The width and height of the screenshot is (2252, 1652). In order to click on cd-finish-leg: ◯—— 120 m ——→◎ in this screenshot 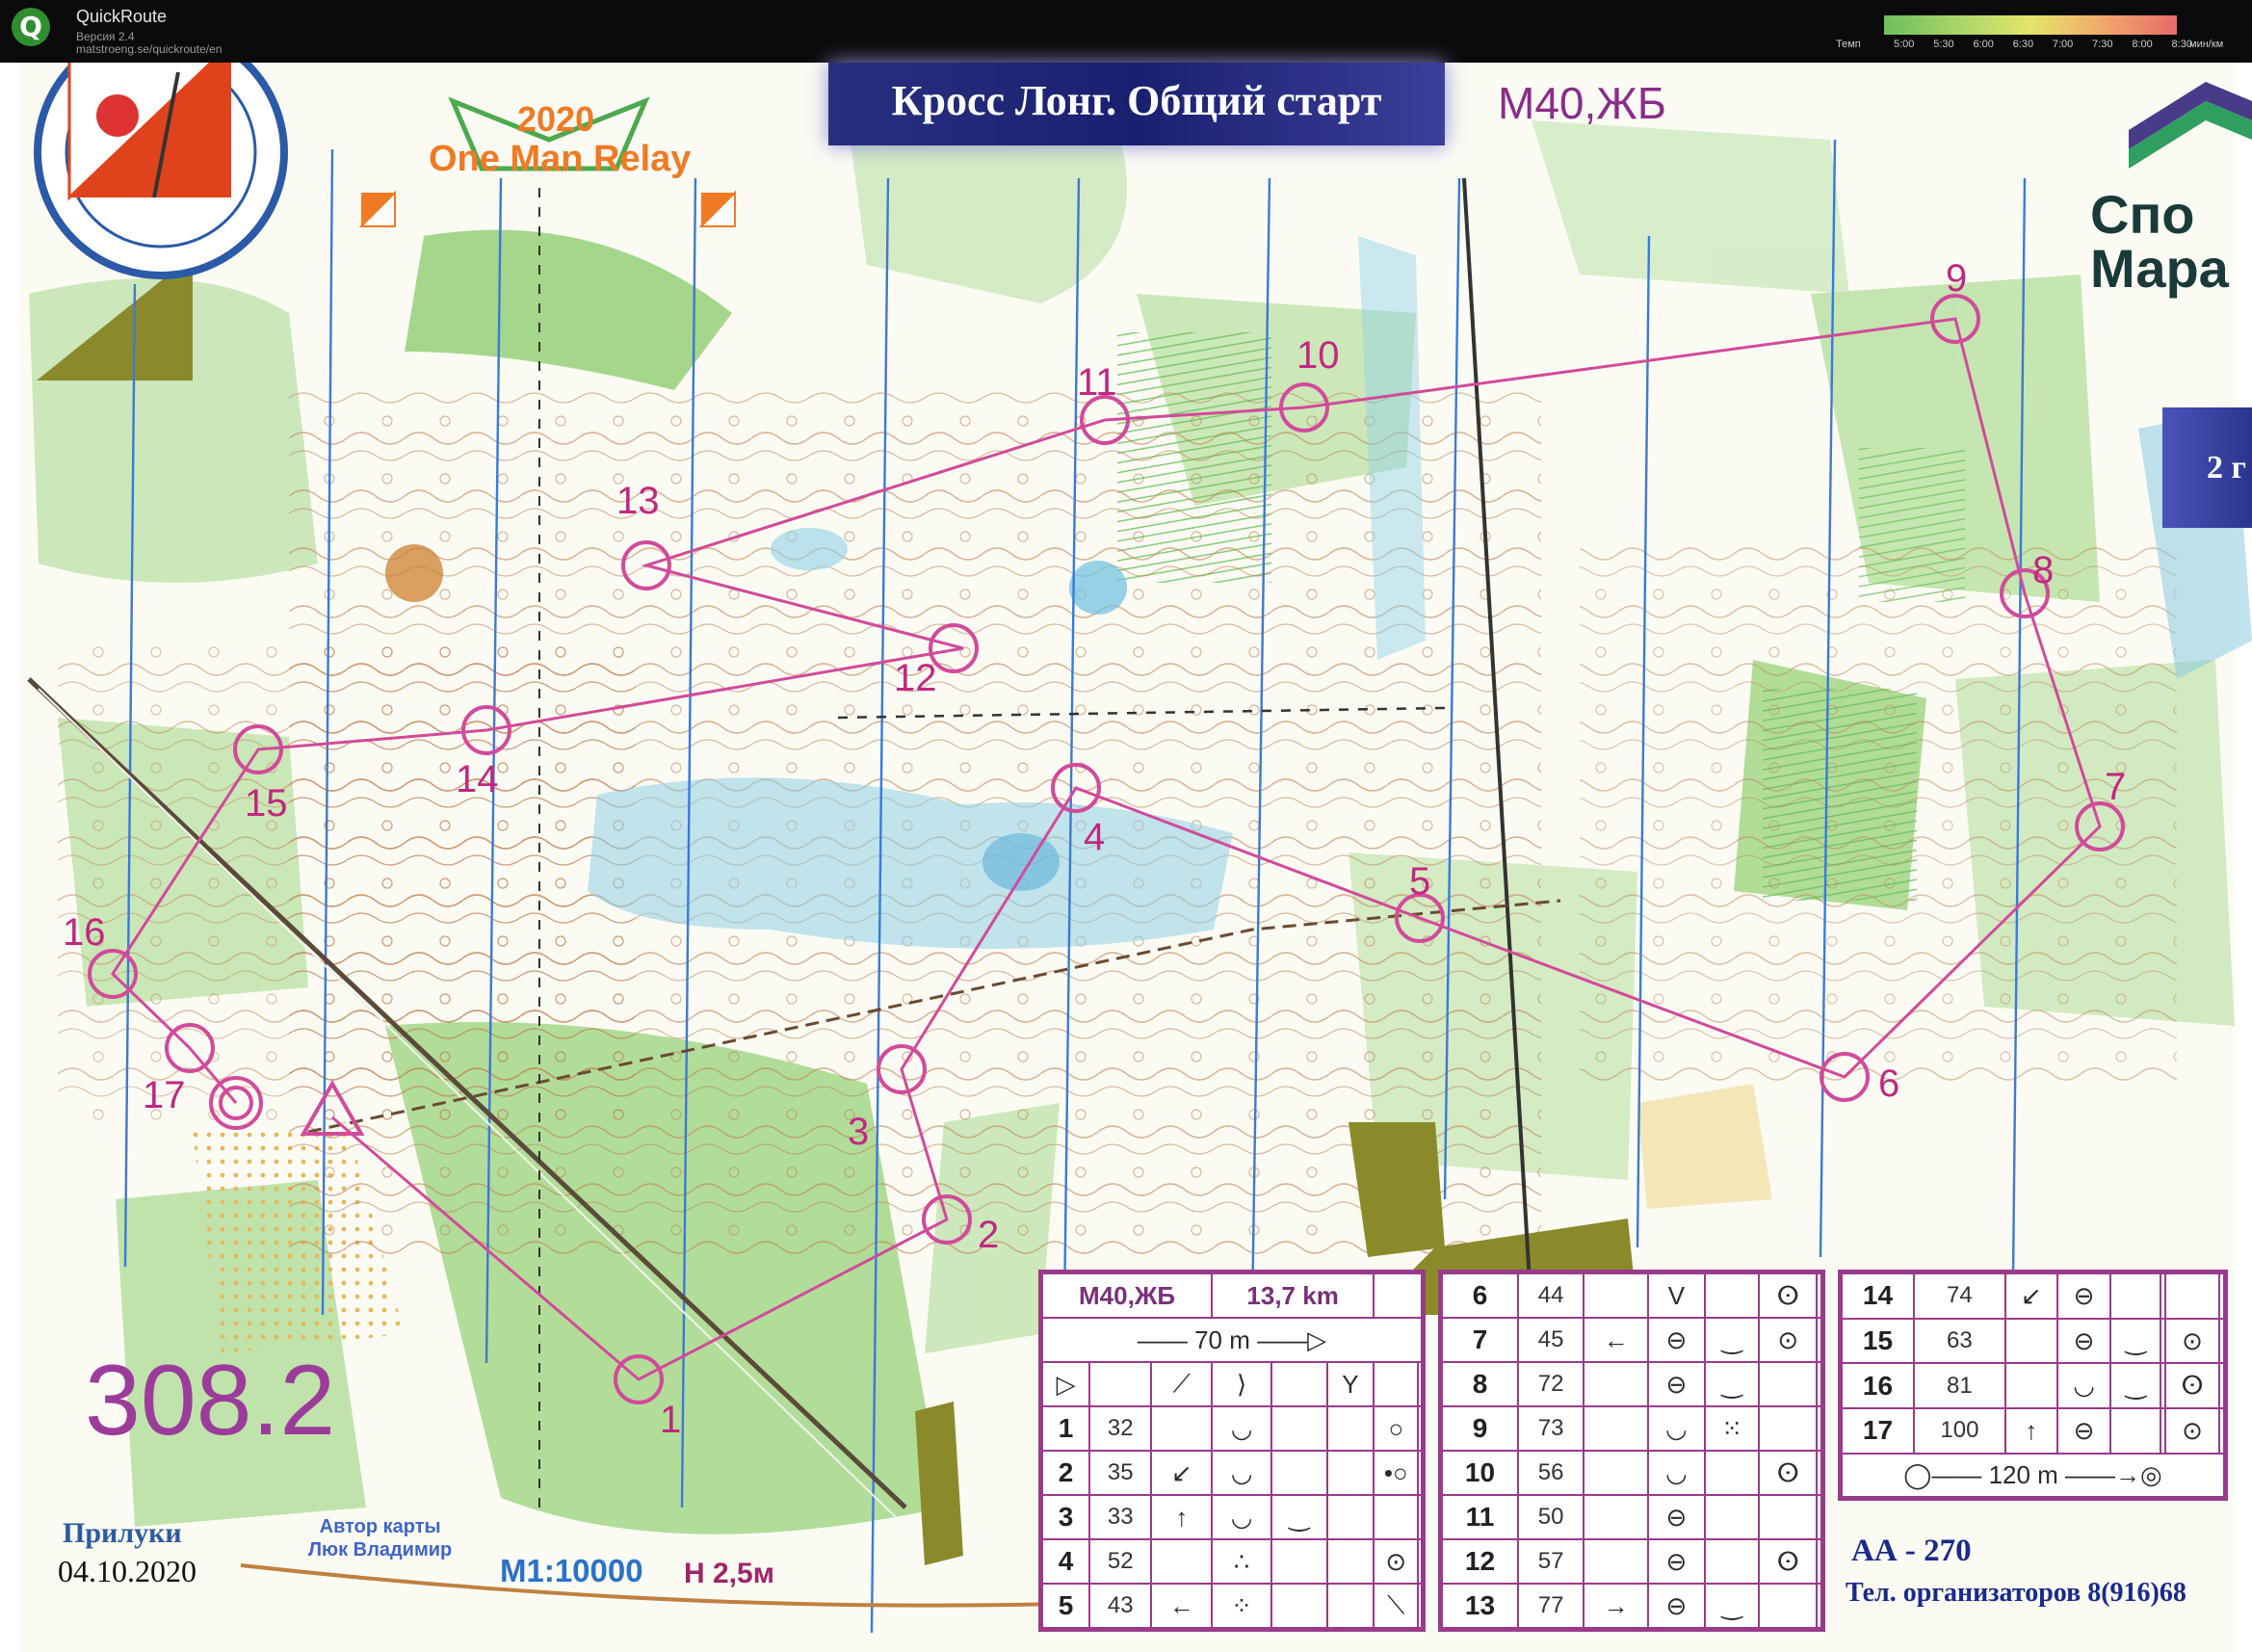, I will do `click(2033, 1475)`.